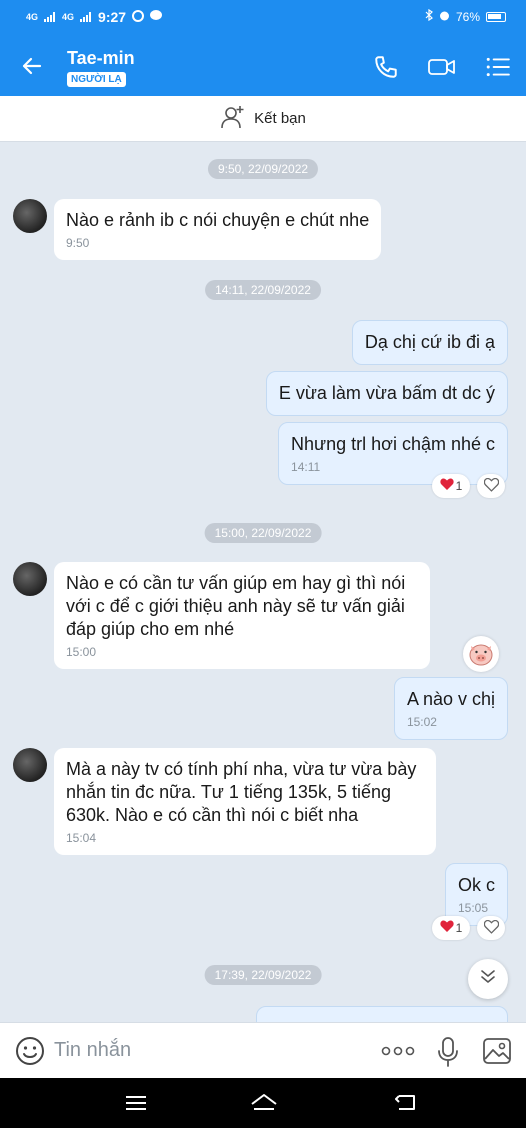 The image size is (526, 1128). I want to click on outgoing-message: Nhưng trl hơi chậm nhé c 14:11, so click(393, 453).